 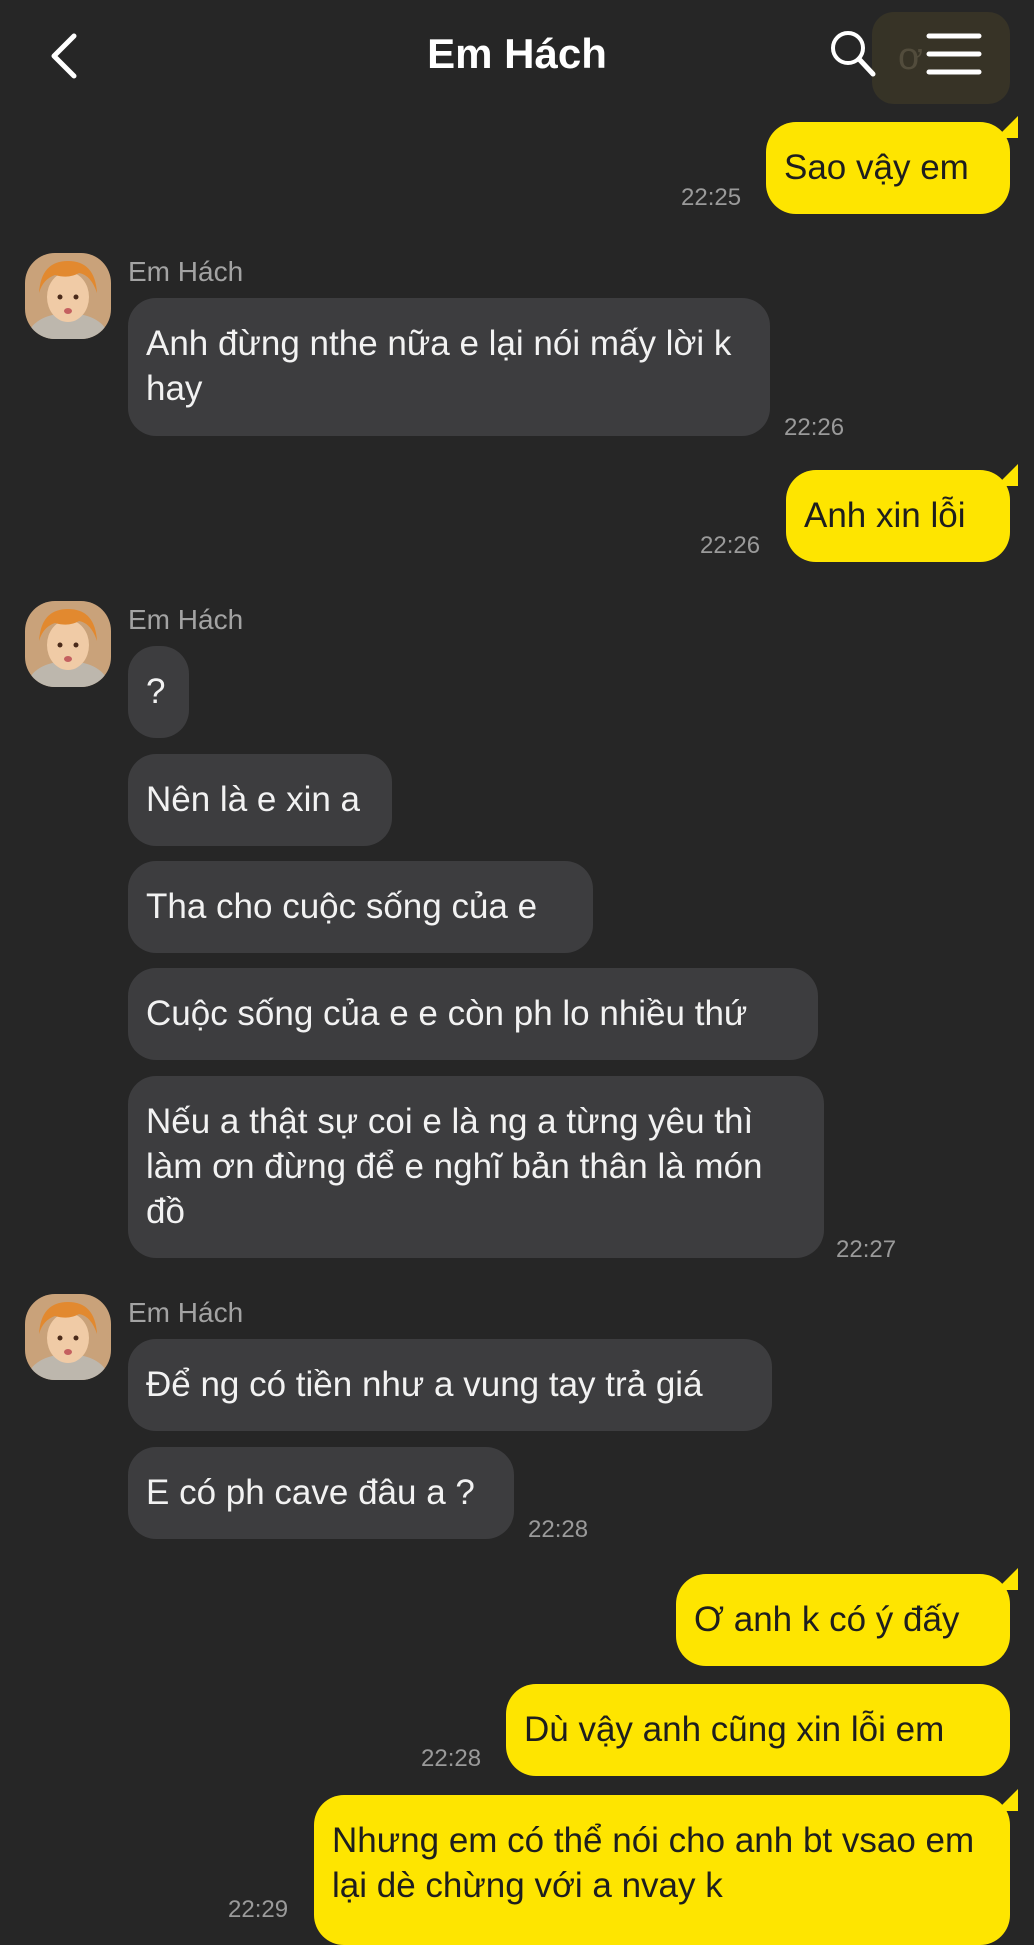 I want to click on search-icon, so click(x=853, y=54).